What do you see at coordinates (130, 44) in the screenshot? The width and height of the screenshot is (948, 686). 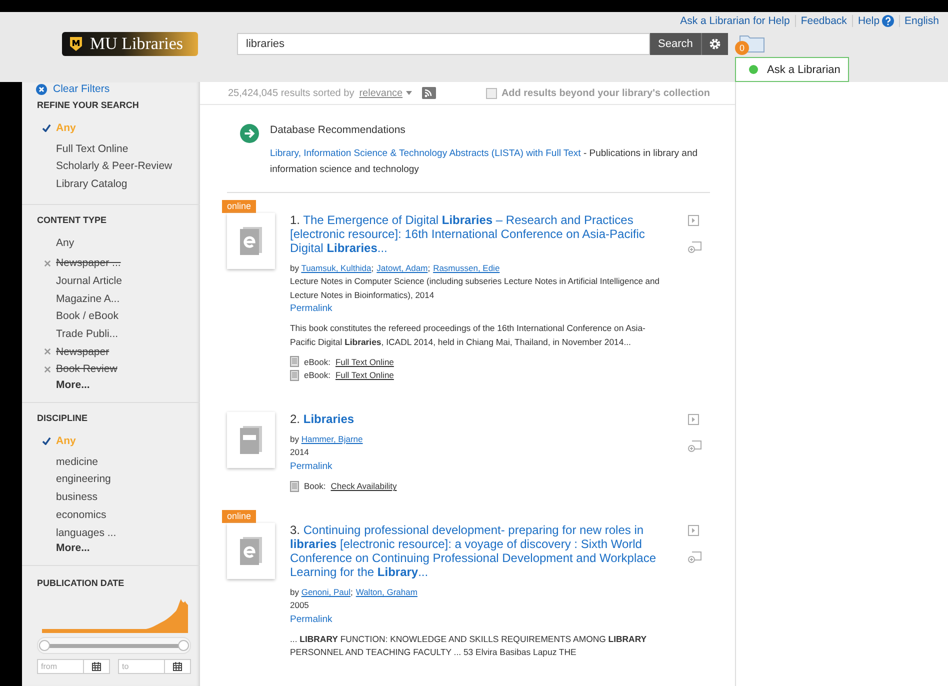 I see `library-logo: MU Libraries` at bounding box center [130, 44].